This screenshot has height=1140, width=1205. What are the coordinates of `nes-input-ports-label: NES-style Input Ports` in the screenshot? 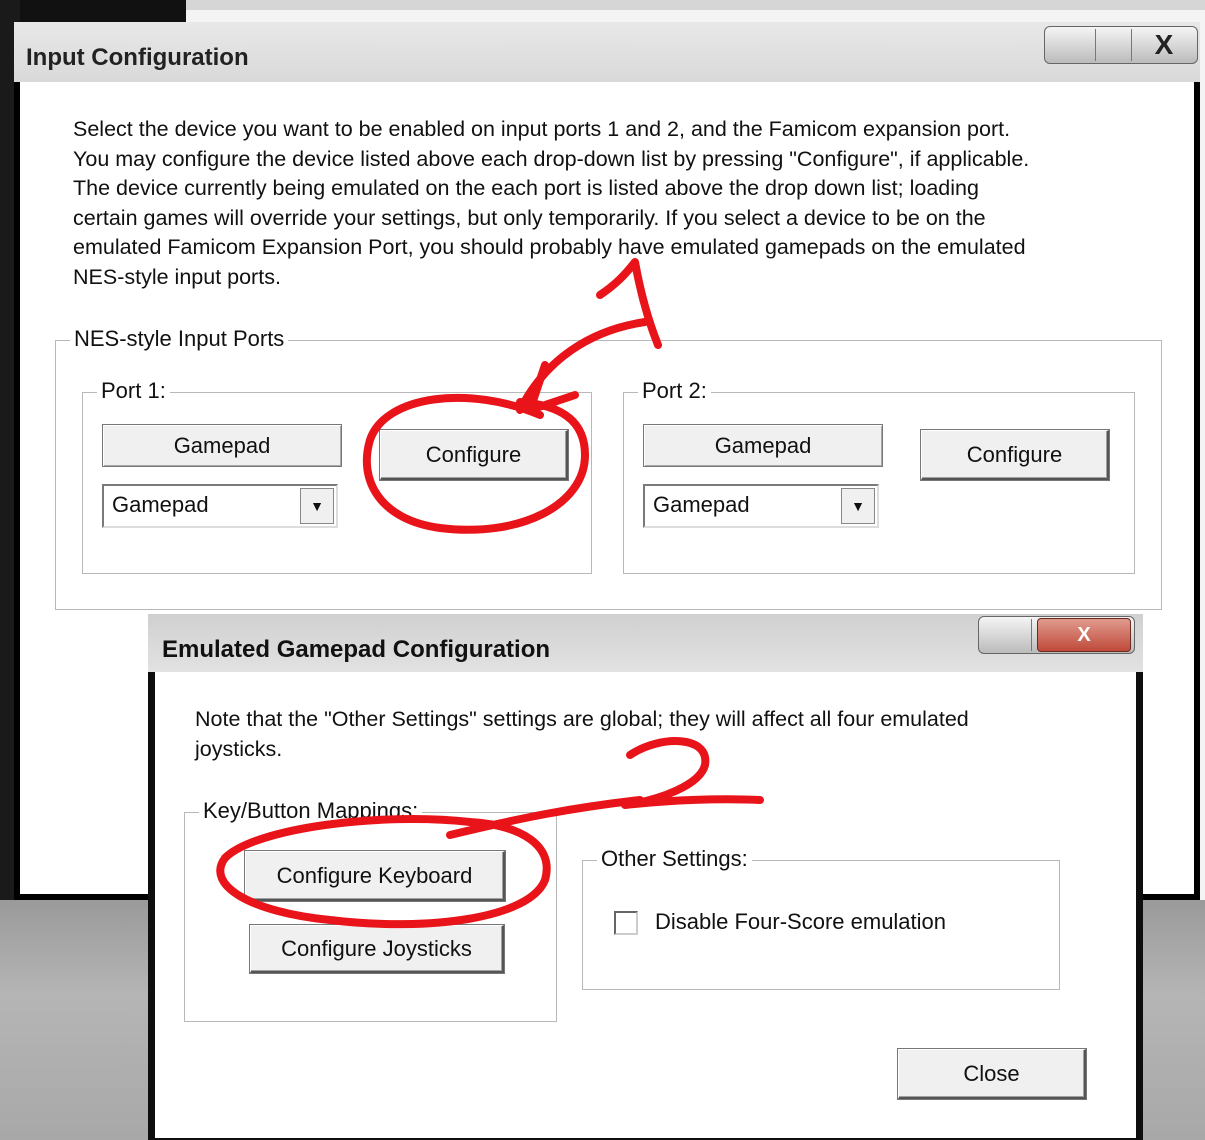 It's located at (179, 339).